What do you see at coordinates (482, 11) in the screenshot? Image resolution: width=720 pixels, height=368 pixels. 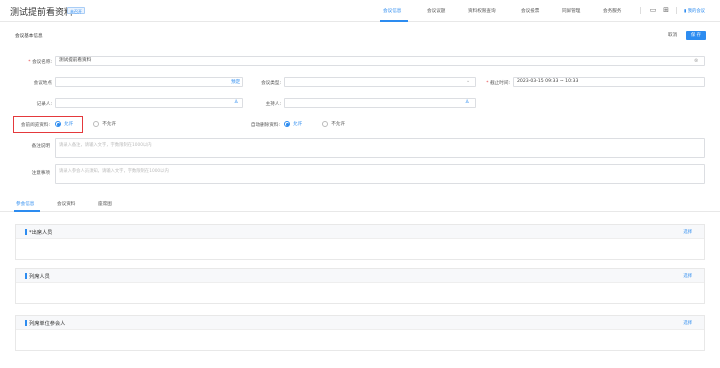 I see `tab-material-permission: 资料权限查询` at bounding box center [482, 11].